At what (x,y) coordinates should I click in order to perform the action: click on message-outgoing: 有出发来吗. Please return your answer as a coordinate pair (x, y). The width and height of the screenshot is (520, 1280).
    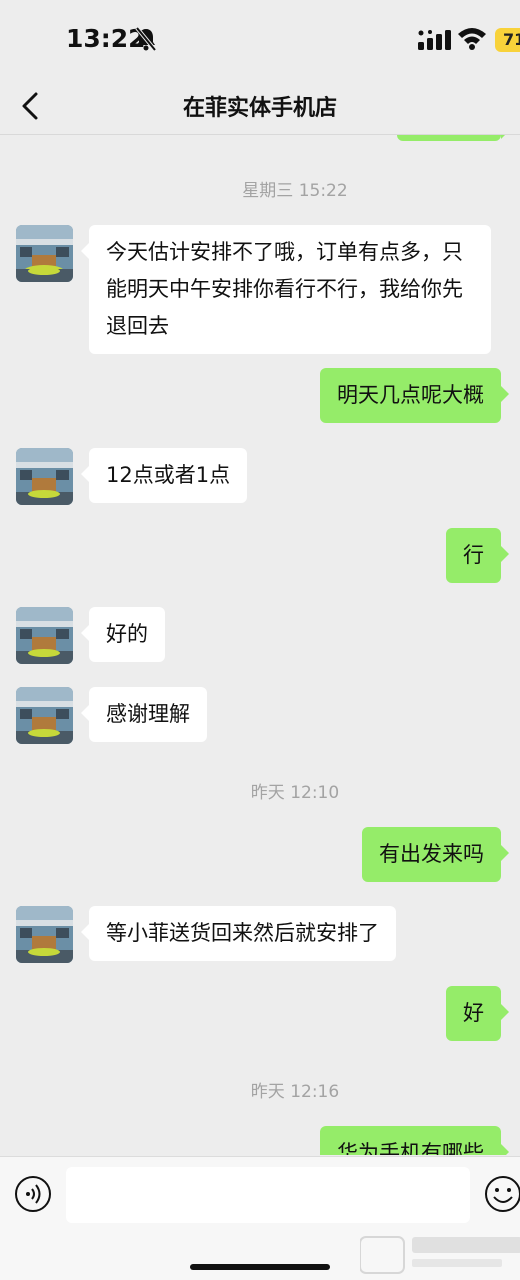
    Looking at the image, I should click on (435, 854).